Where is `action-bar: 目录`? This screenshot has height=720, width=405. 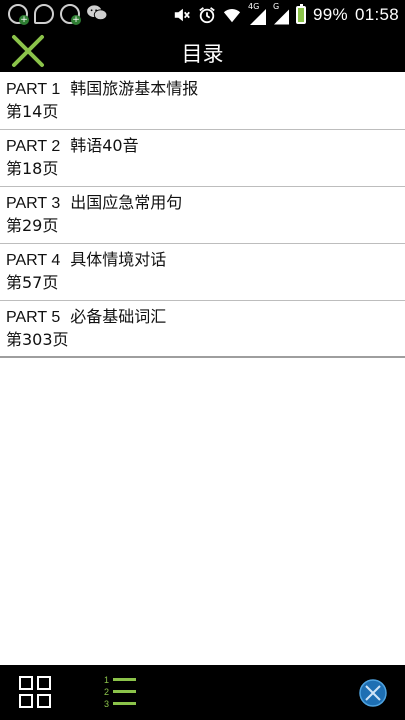
action-bar: 目录 is located at coordinates (202, 51).